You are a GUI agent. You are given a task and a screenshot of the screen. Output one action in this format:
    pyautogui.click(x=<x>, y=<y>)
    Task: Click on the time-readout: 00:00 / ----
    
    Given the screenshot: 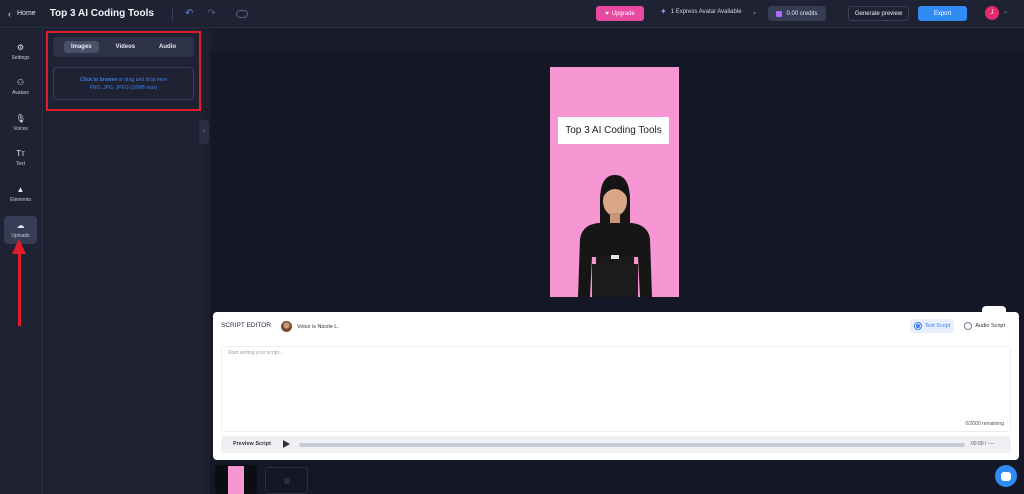 What is the action you would take?
    pyautogui.click(x=983, y=444)
    